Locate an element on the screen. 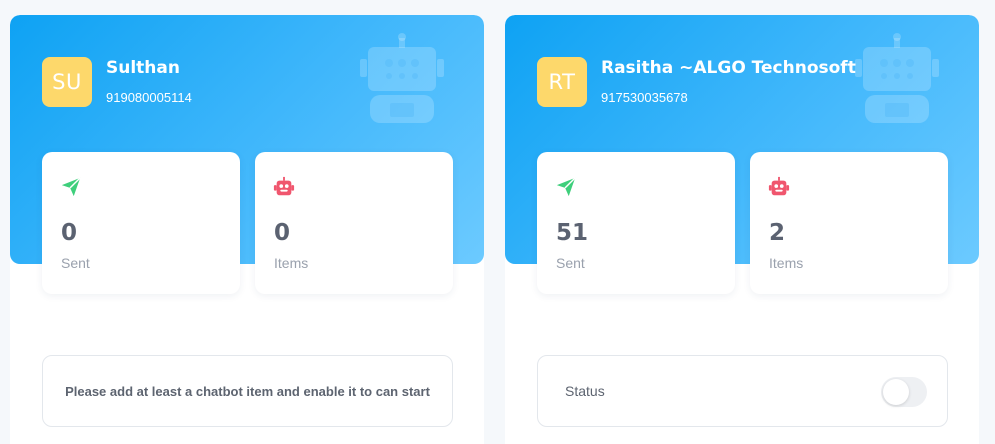 The image size is (995, 444). avatar: SU is located at coordinates (67, 82).